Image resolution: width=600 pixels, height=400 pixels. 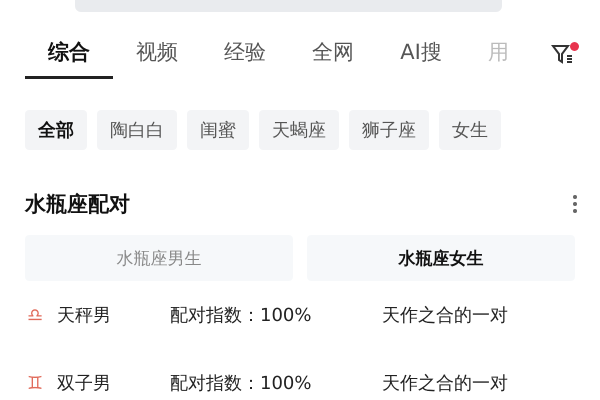 What do you see at coordinates (77, 204) in the screenshot?
I see `card-title: 水瓶座配对` at bounding box center [77, 204].